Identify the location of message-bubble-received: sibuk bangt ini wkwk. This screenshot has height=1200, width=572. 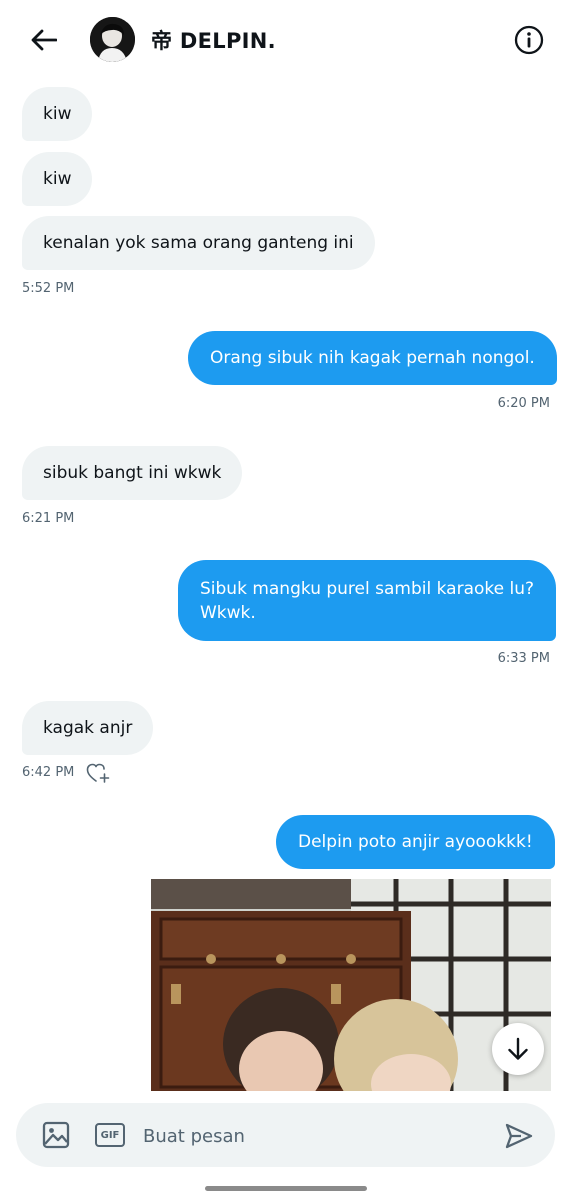
(132, 473).